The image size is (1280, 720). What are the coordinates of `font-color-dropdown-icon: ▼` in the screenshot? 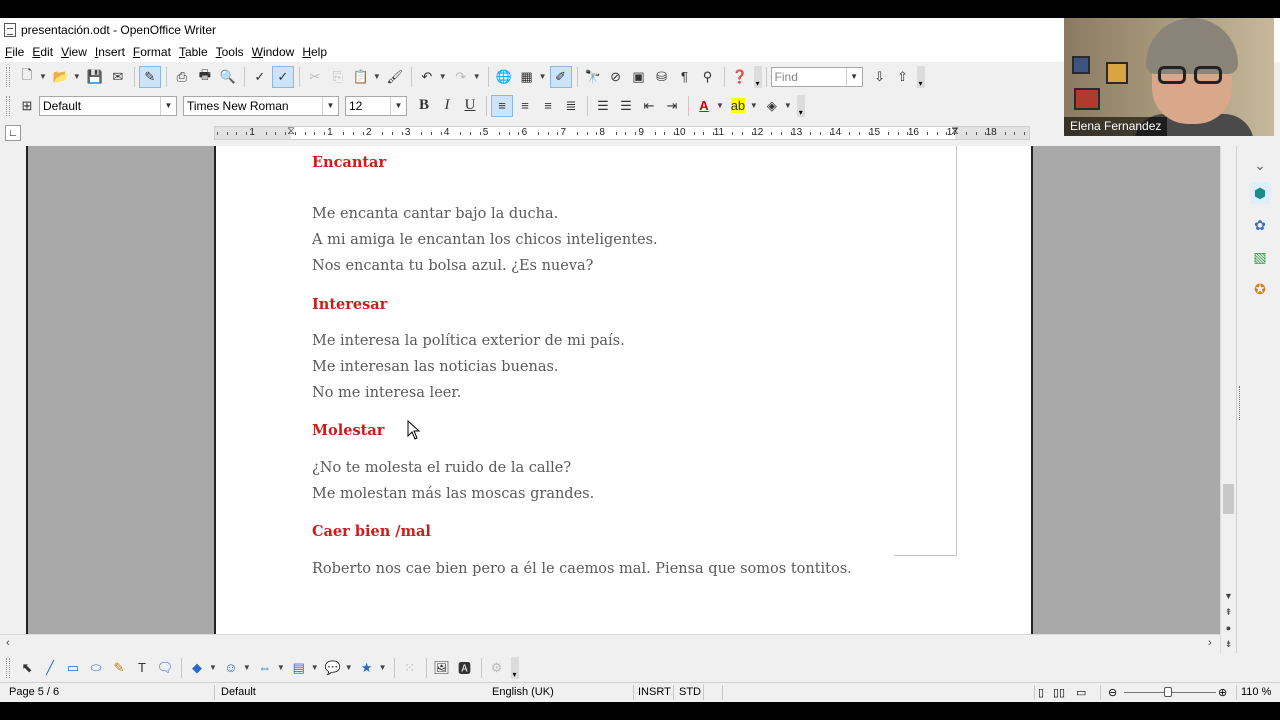 It's located at (720, 105).